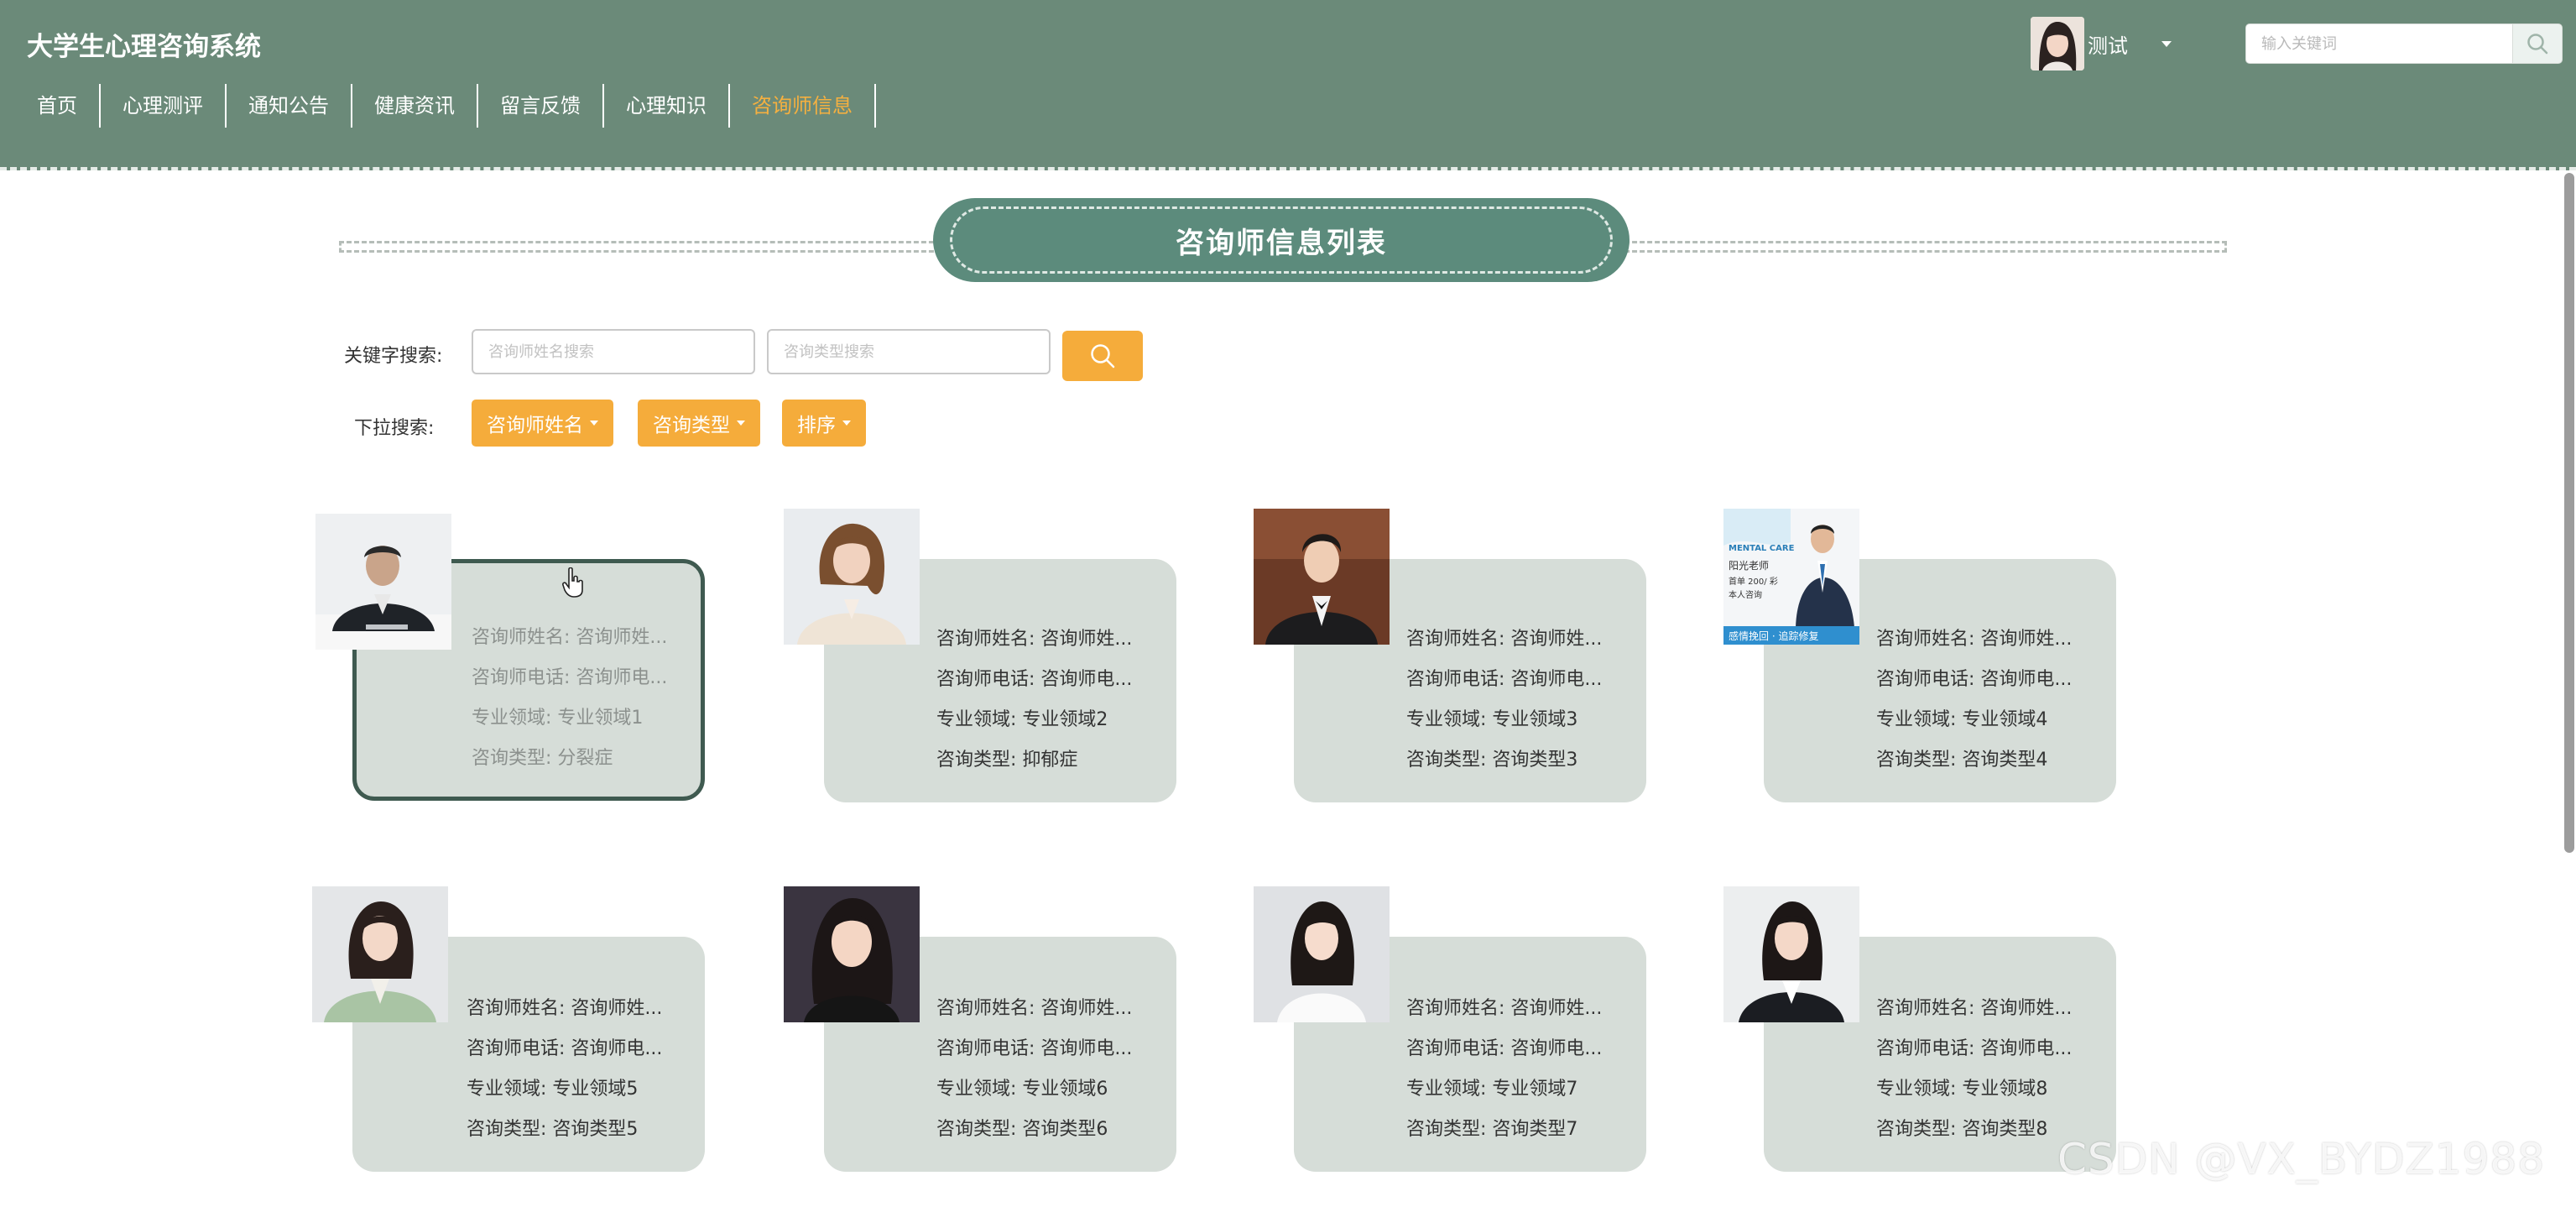 Image resolution: width=2576 pixels, height=1207 pixels. I want to click on top-header: 大学生心理咨询系统 测试 首页 心理测评 通知公告 健康资讯 留言反馈, so click(1288, 85).